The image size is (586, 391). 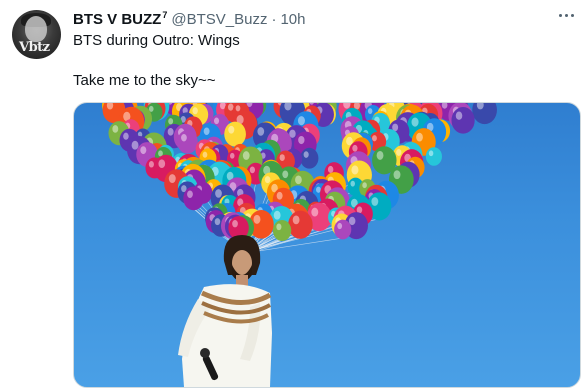 I want to click on tweet-header: BTS V BUZZ7 @BTSV_Buzz · 10h, so click(x=189, y=20).